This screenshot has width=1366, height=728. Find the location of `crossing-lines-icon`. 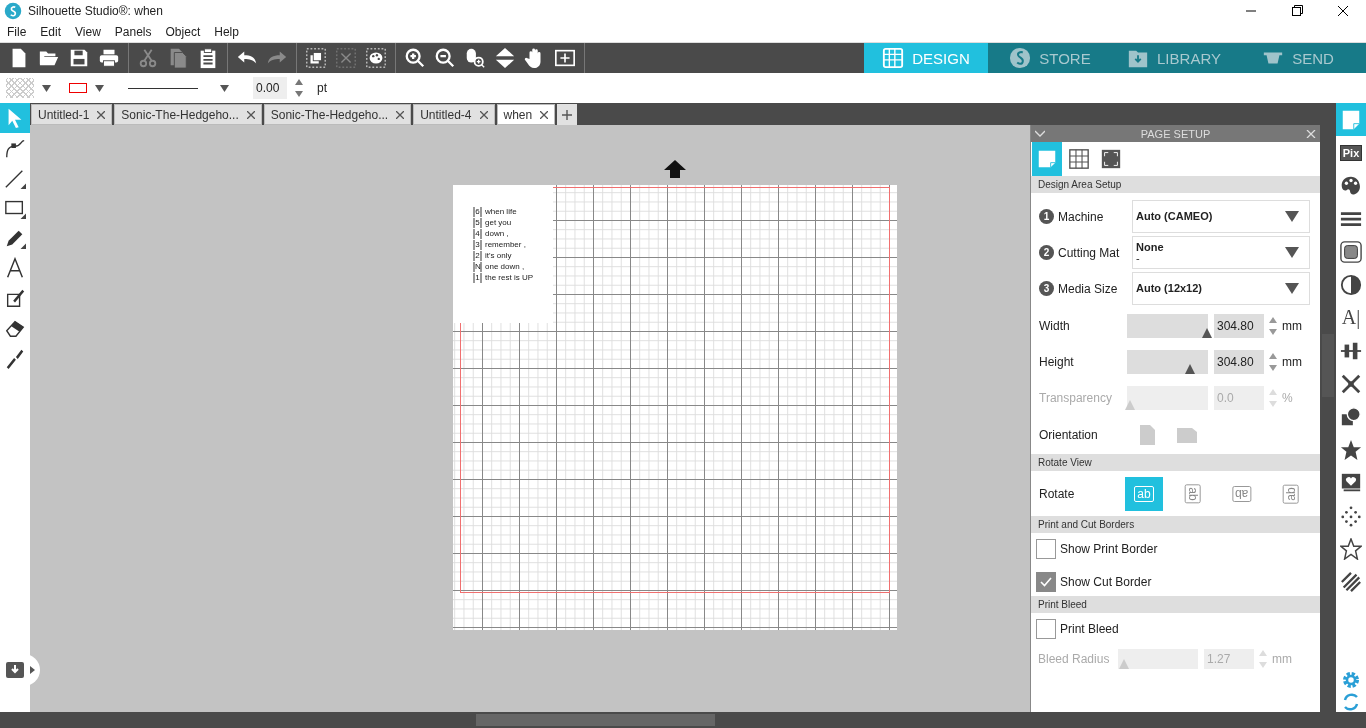

crossing-lines-icon is located at coordinates (1351, 383).